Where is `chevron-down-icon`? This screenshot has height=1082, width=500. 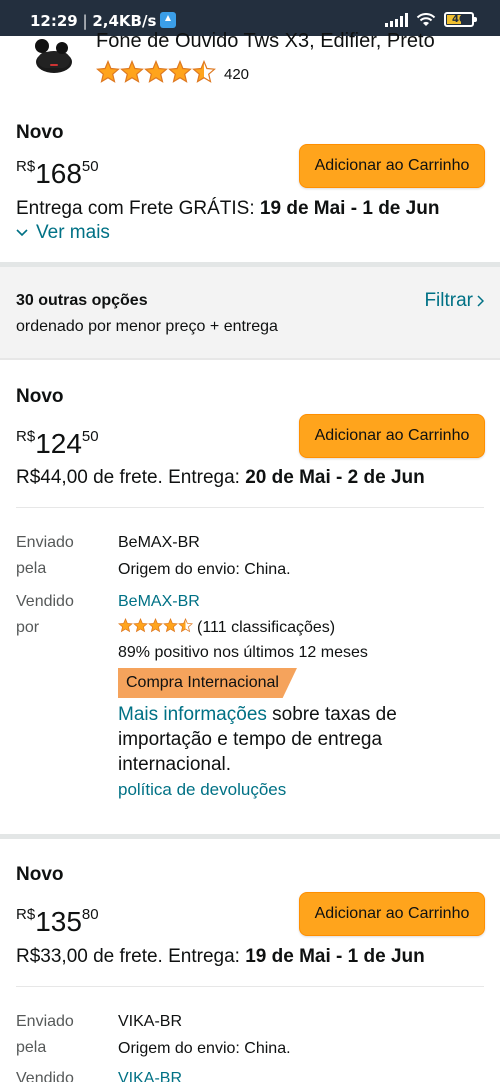 chevron-down-icon is located at coordinates (22, 233).